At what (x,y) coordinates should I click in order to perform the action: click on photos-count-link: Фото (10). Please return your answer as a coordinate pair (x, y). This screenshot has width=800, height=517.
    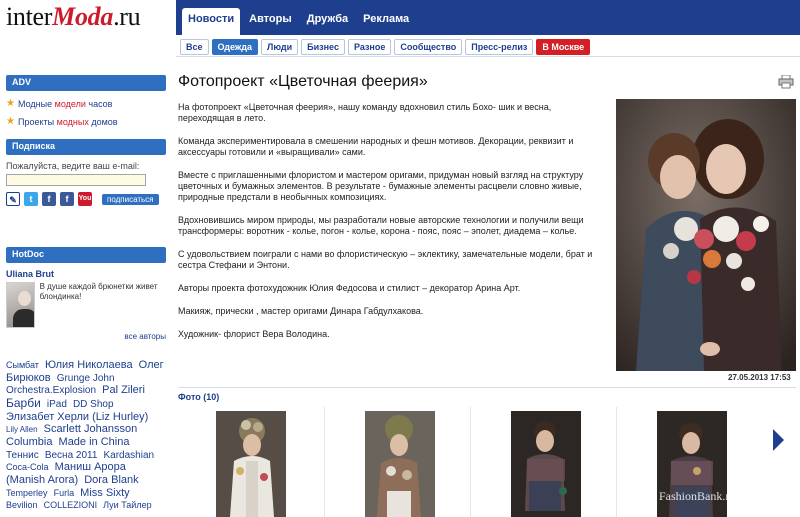
    Looking at the image, I should click on (198, 397).